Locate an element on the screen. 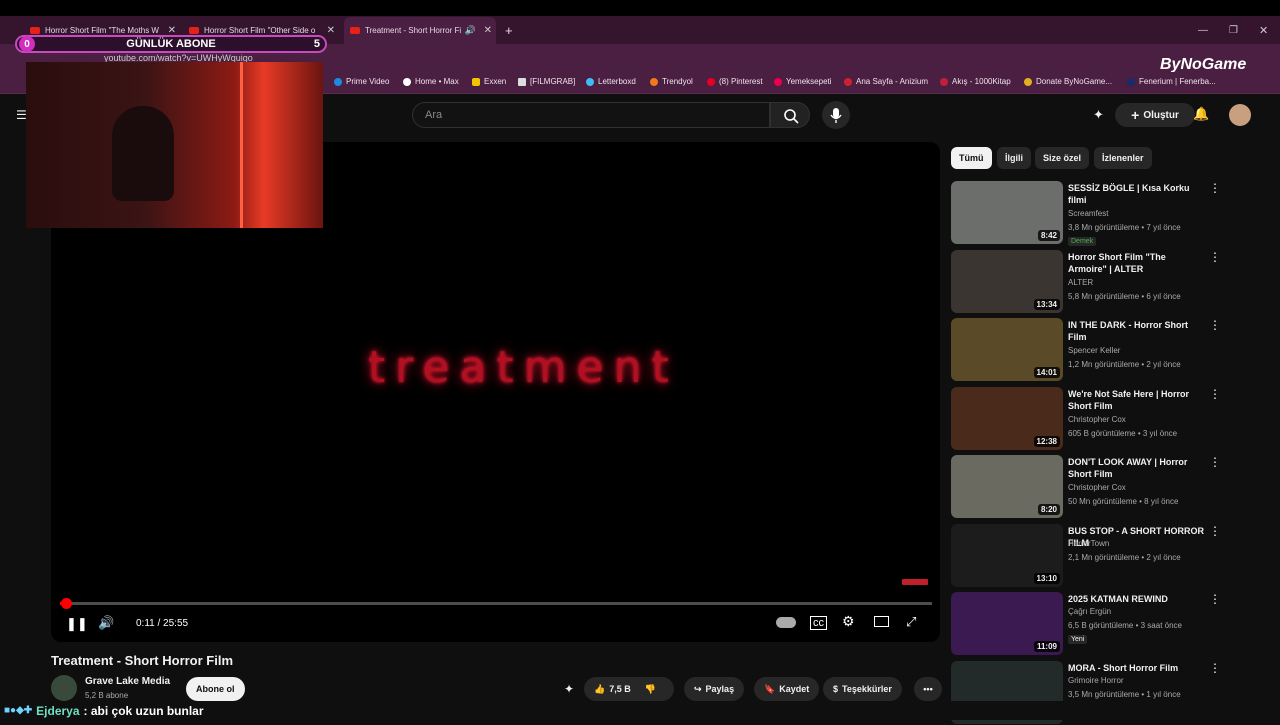 The width and height of the screenshot is (1280, 725). progress-bar is located at coordinates (496, 603).